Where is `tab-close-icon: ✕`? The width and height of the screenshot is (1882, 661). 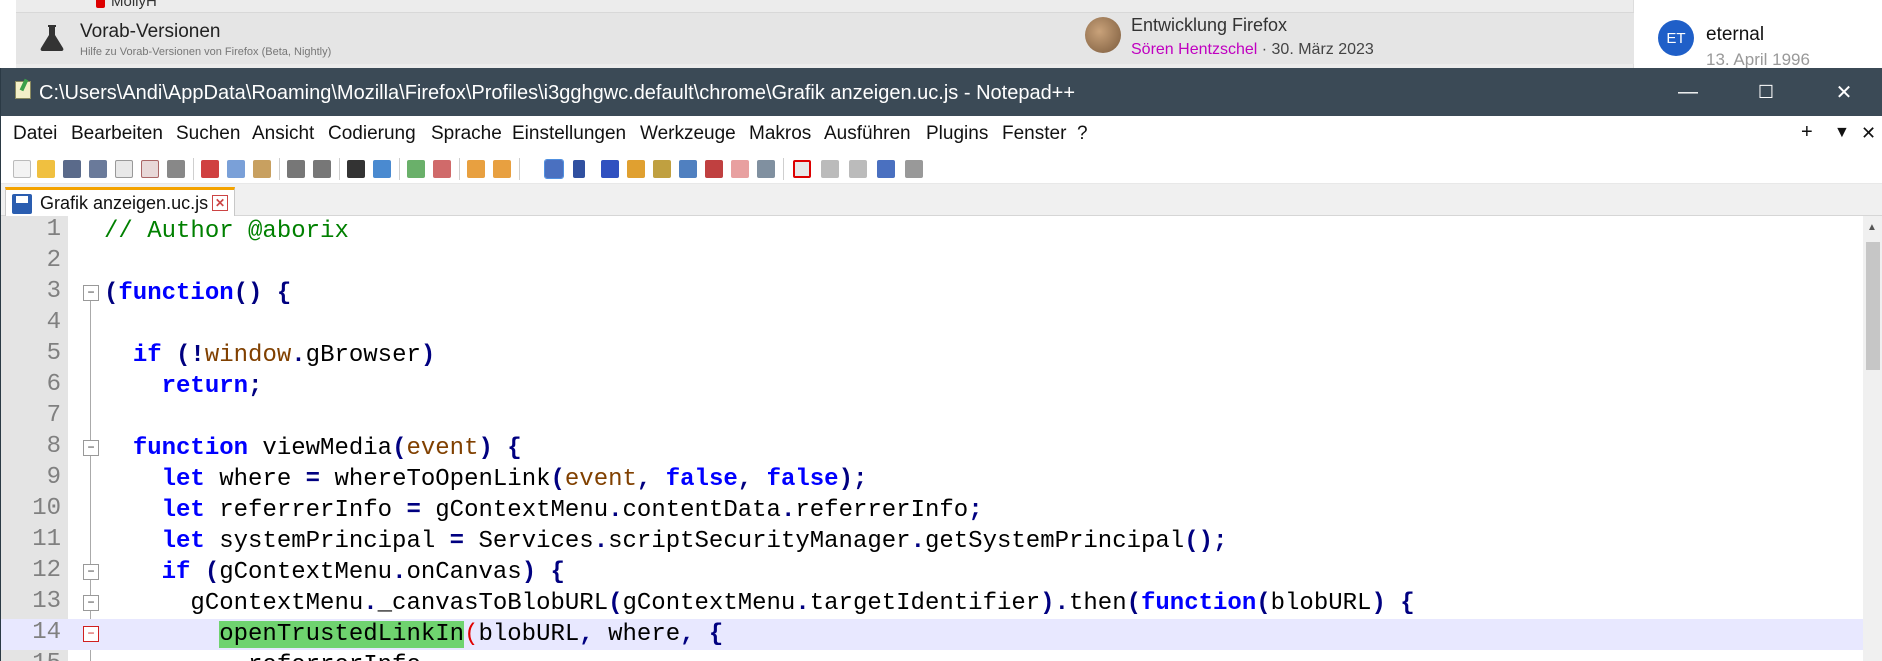
tab-close-icon: ✕ is located at coordinates (220, 203).